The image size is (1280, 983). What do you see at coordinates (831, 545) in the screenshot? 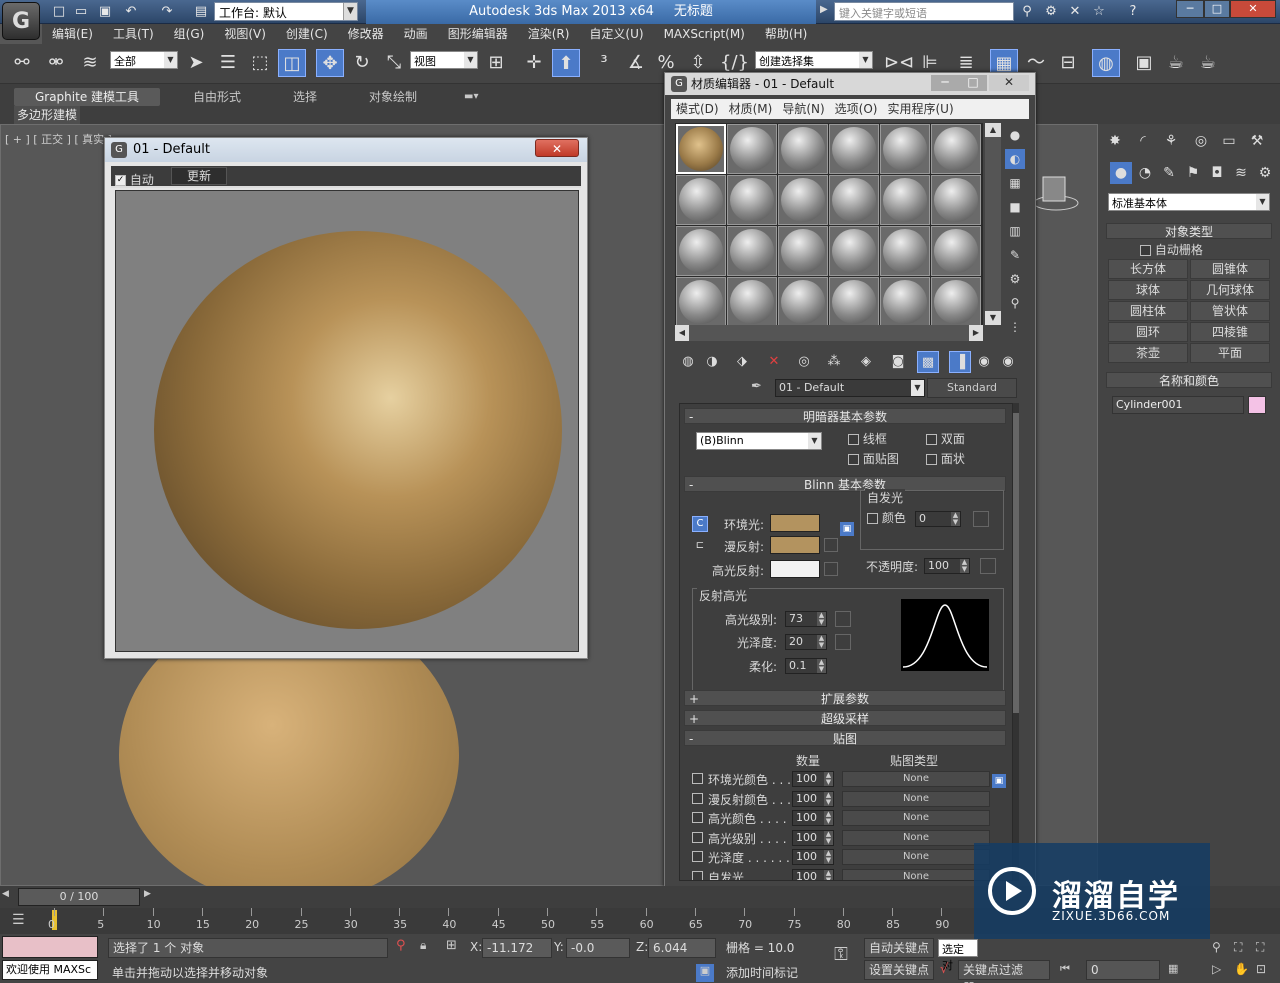
I see `diffuse-map-button` at bounding box center [831, 545].